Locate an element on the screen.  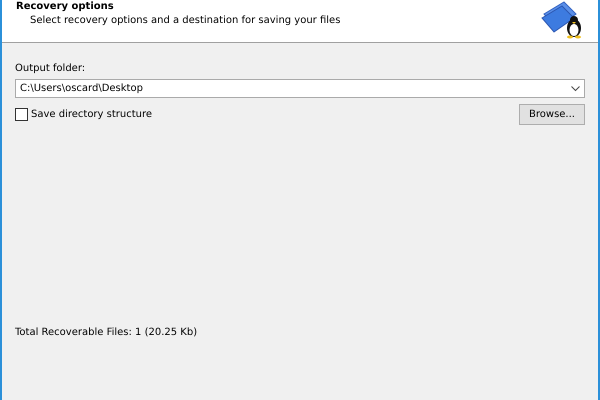
total-files-text: Total Recoverable Files: 1 (20.25 Kb) is located at coordinates (106, 332).